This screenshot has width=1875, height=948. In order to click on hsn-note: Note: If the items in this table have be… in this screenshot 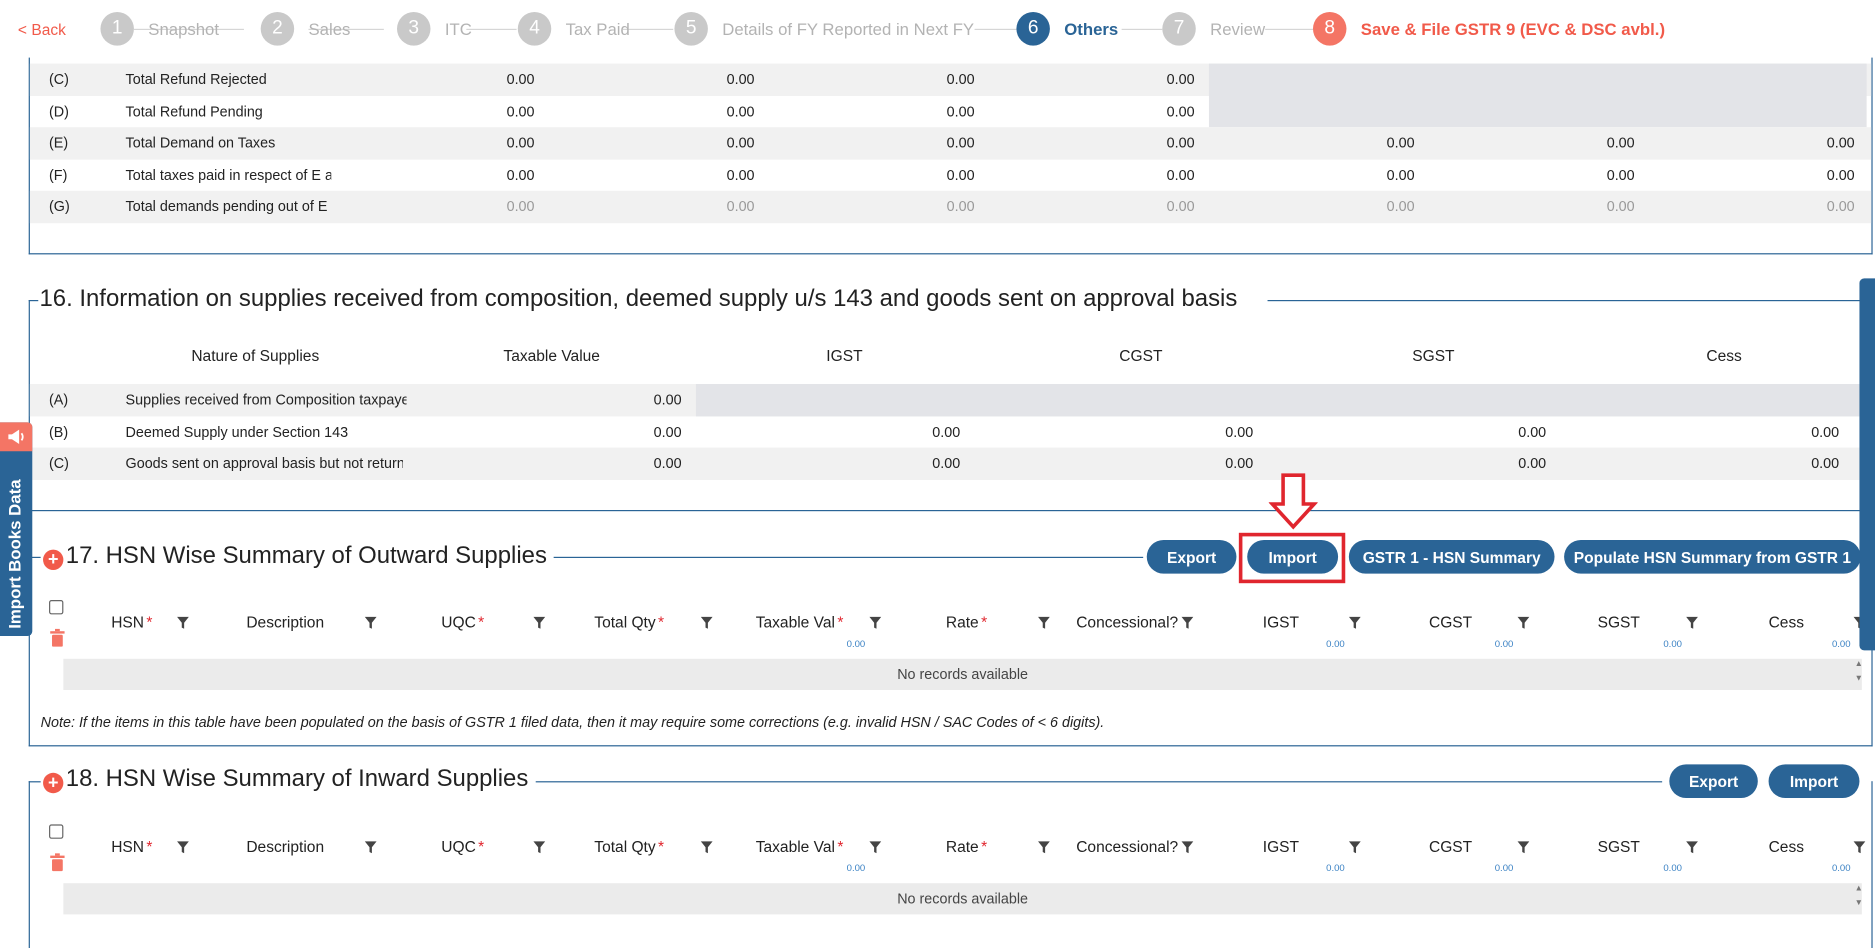, I will do `click(572, 722)`.